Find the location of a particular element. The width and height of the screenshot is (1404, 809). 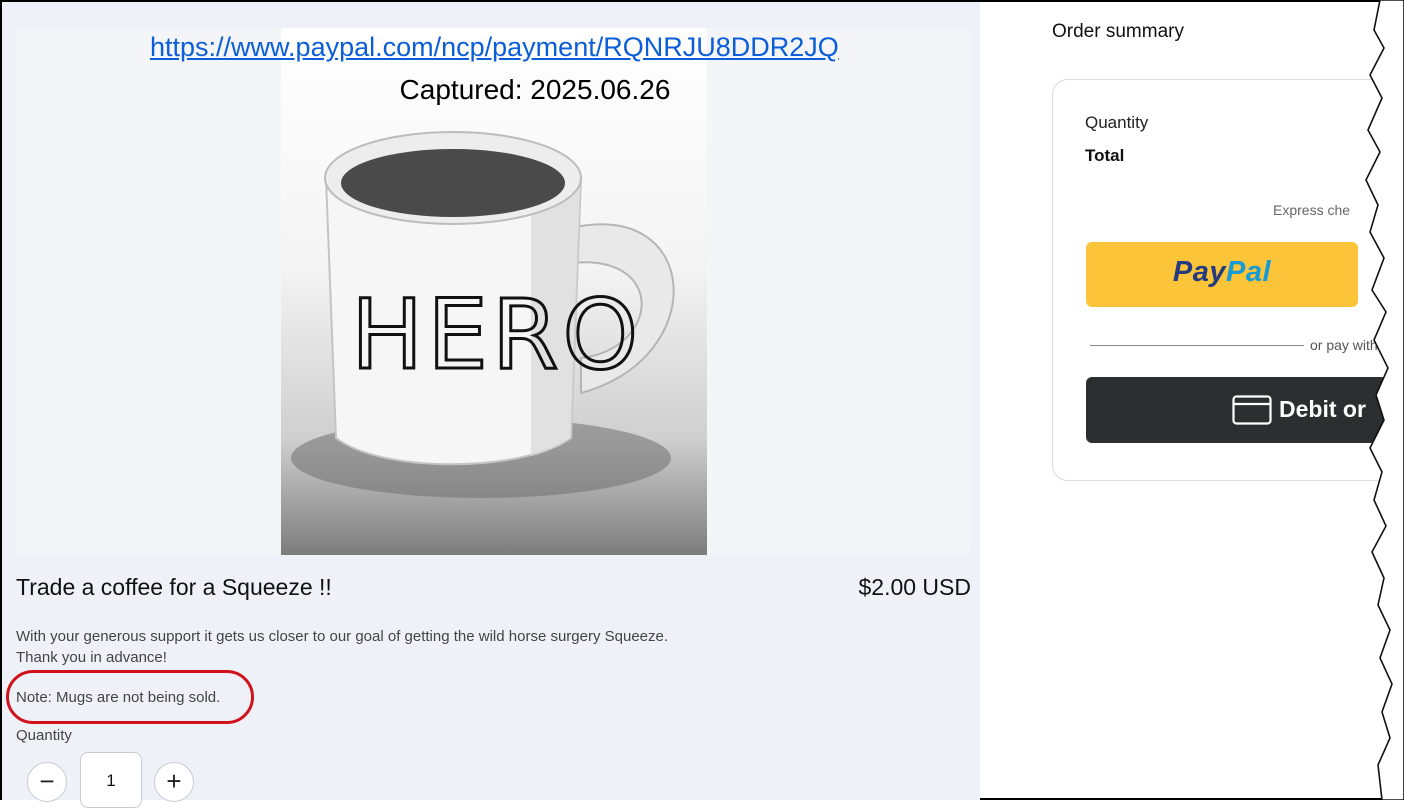

paypal-logo-pal: Pal is located at coordinates (1249, 272).